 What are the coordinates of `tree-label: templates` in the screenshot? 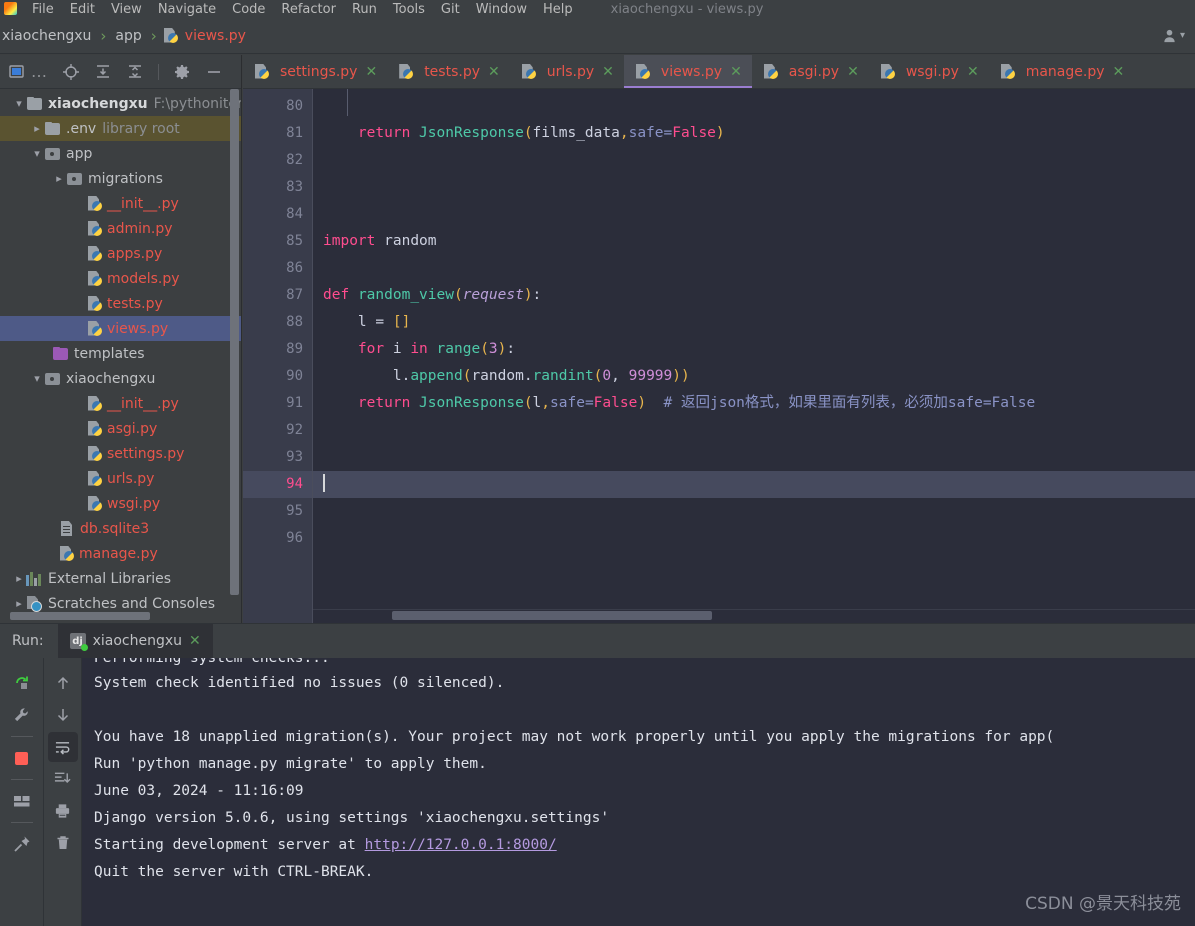 It's located at (109, 353).